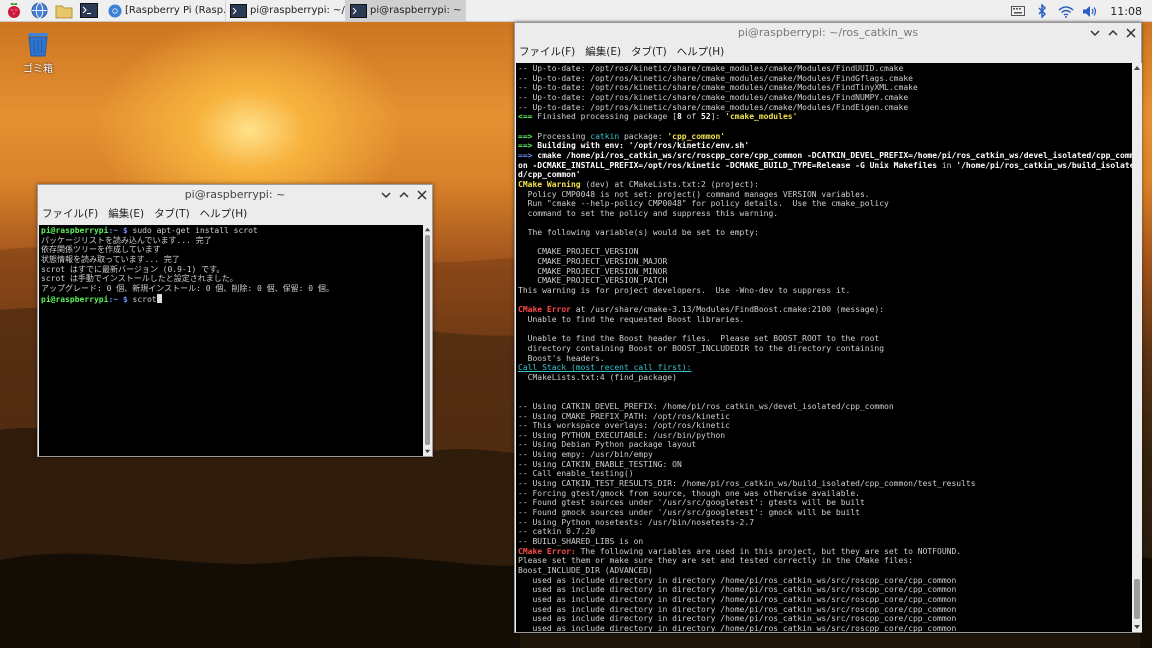  What do you see at coordinates (64, 11) in the screenshot?
I see `file-manager-icon` at bounding box center [64, 11].